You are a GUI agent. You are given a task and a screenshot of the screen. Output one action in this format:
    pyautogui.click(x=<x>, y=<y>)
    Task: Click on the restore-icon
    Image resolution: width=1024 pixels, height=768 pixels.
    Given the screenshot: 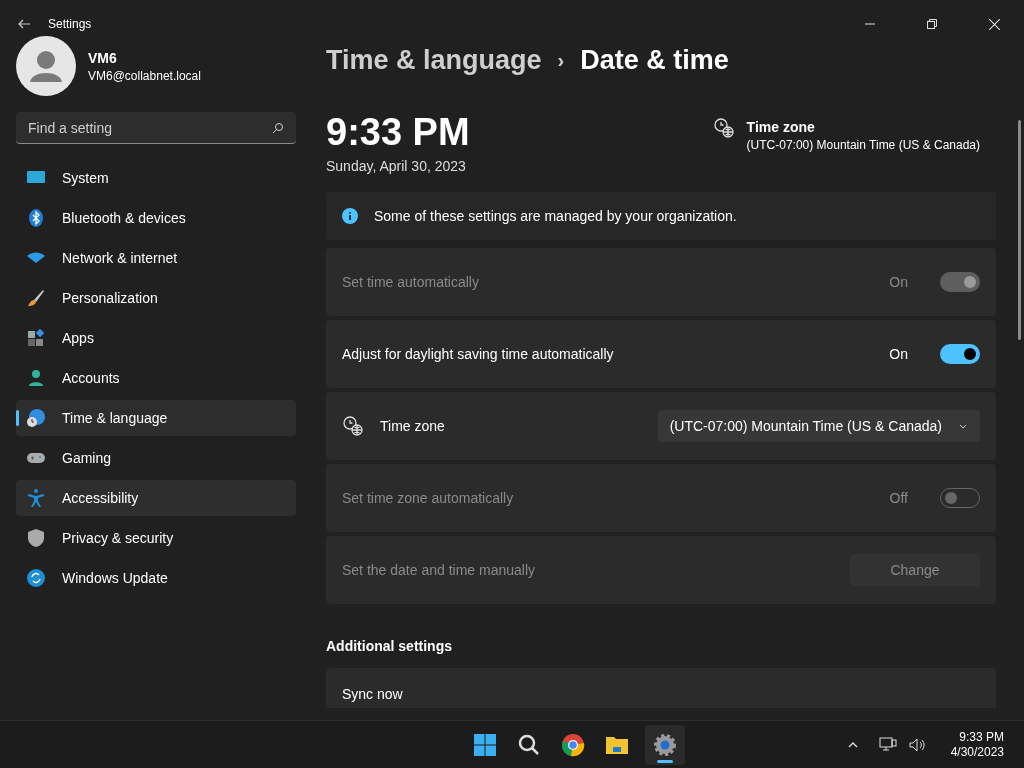 What is the action you would take?
    pyautogui.click(x=932, y=24)
    